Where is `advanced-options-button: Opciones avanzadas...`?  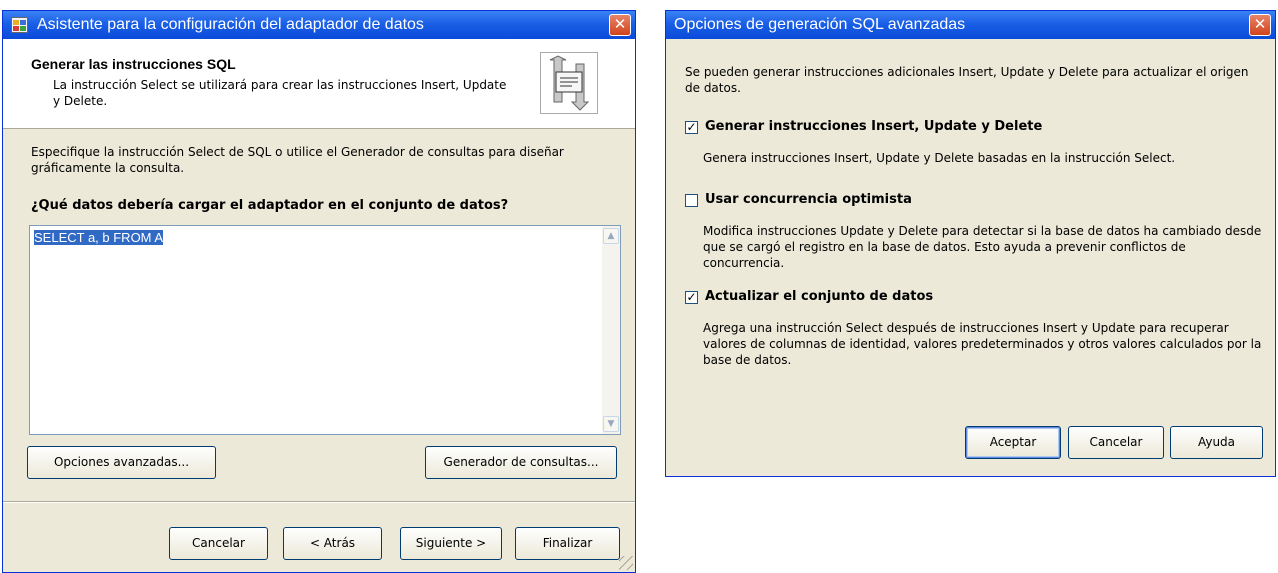 advanced-options-button: Opciones avanzadas... is located at coordinates (121, 462).